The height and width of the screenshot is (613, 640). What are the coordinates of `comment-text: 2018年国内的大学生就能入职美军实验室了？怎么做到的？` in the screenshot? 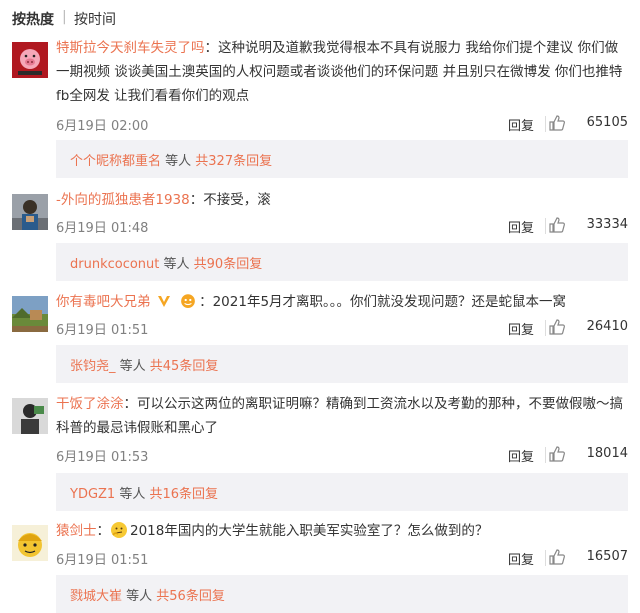 It's located at (309, 531).